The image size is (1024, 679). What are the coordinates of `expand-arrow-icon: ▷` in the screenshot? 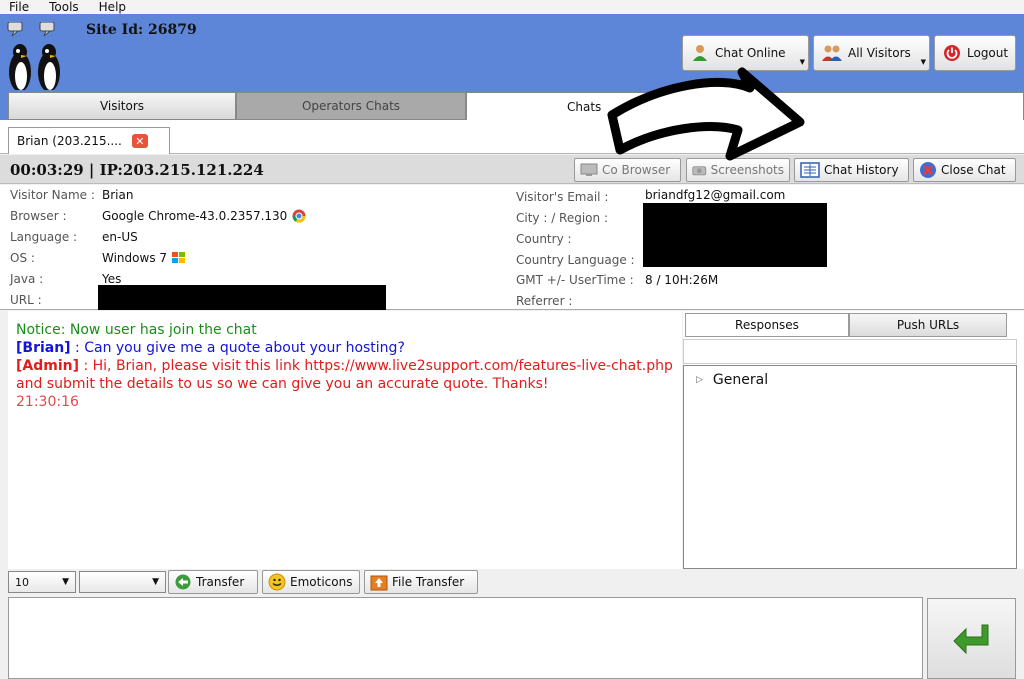 It's located at (699, 380).